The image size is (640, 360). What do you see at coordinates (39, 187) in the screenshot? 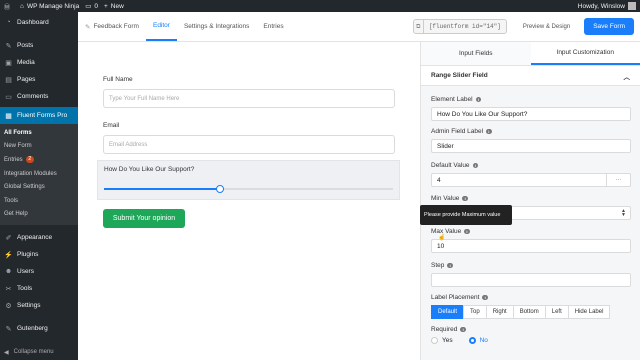
I see `submenu-global-settings: Global Settings` at bounding box center [39, 187].